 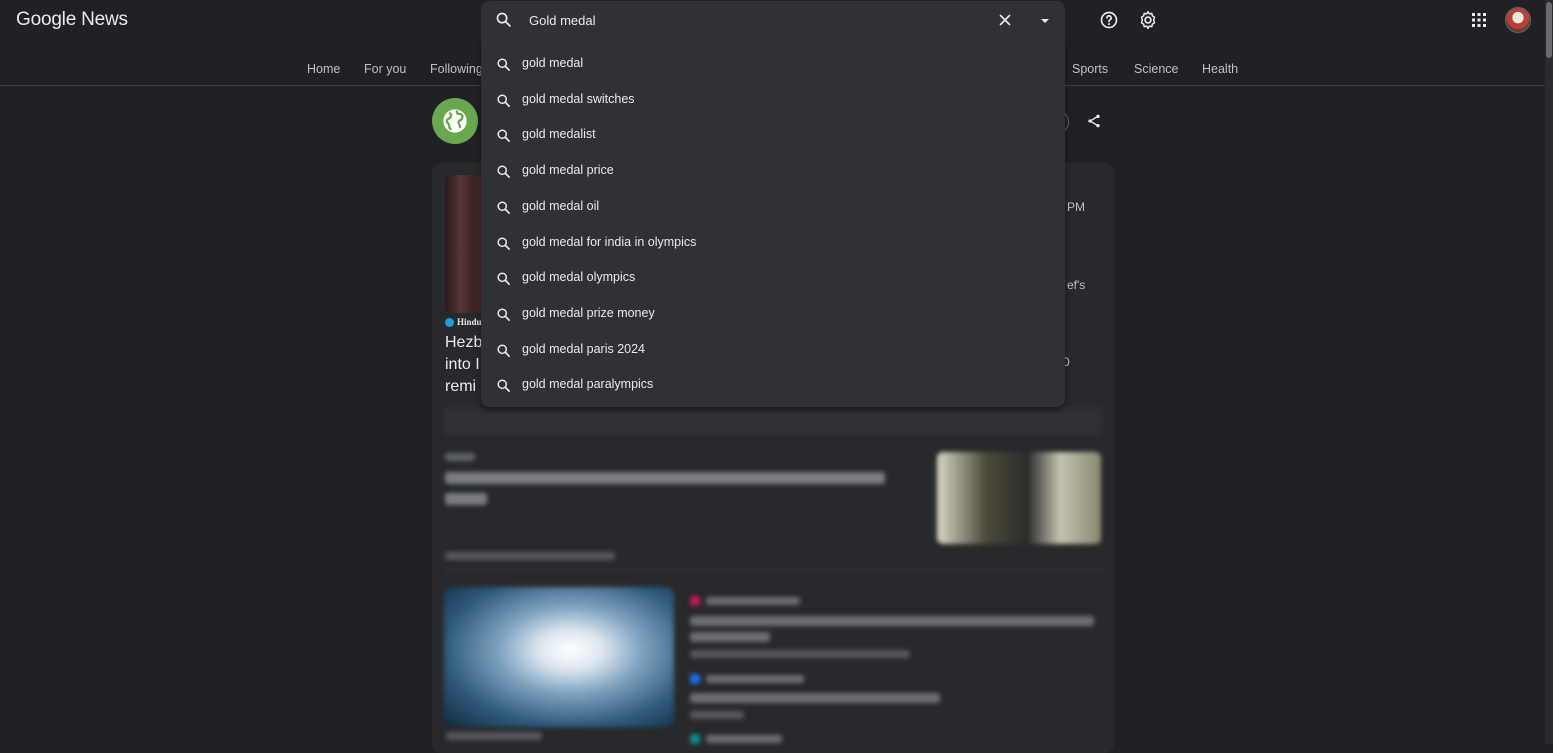 I want to click on account-avatar, so click(x=1518, y=20).